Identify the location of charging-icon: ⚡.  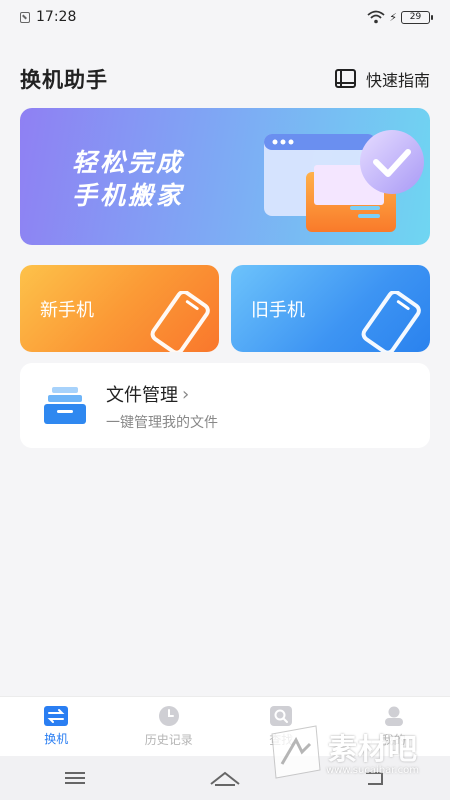
(393, 17).